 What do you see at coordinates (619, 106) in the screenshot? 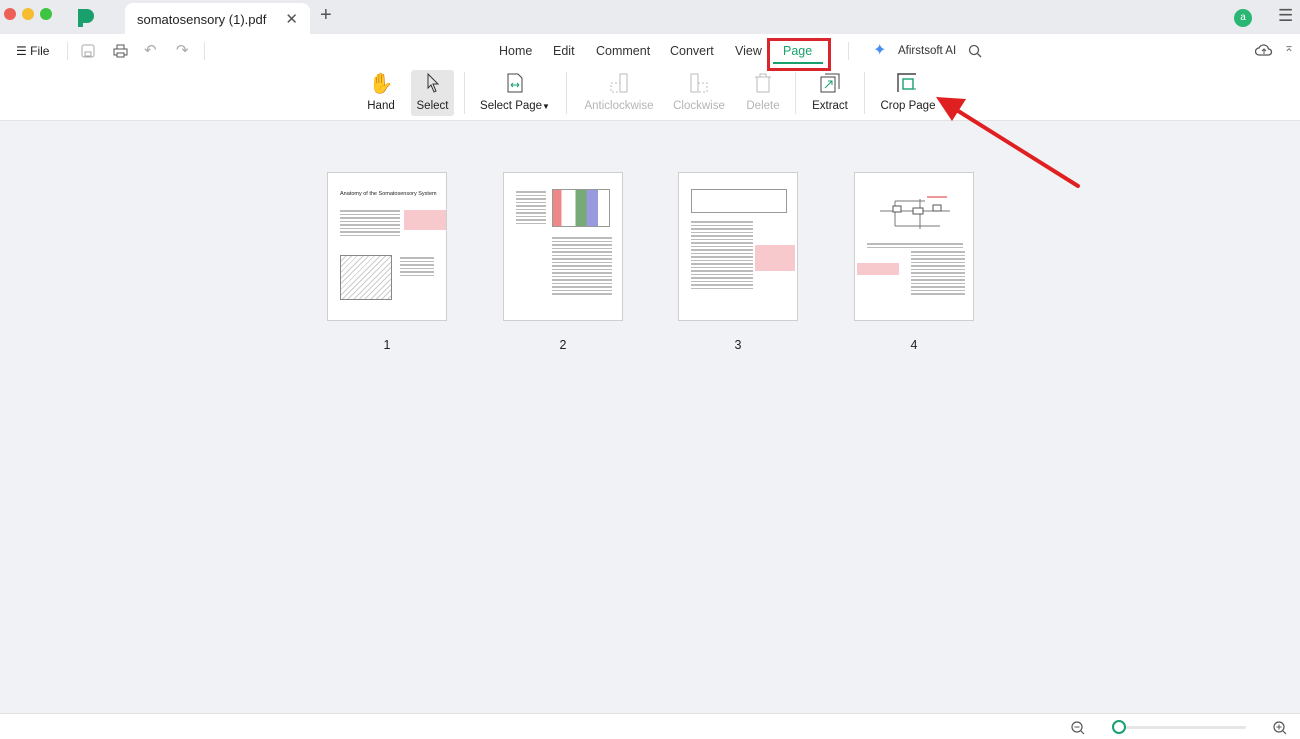
I see `anticlockwise-label: Anticlockwise` at bounding box center [619, 106].